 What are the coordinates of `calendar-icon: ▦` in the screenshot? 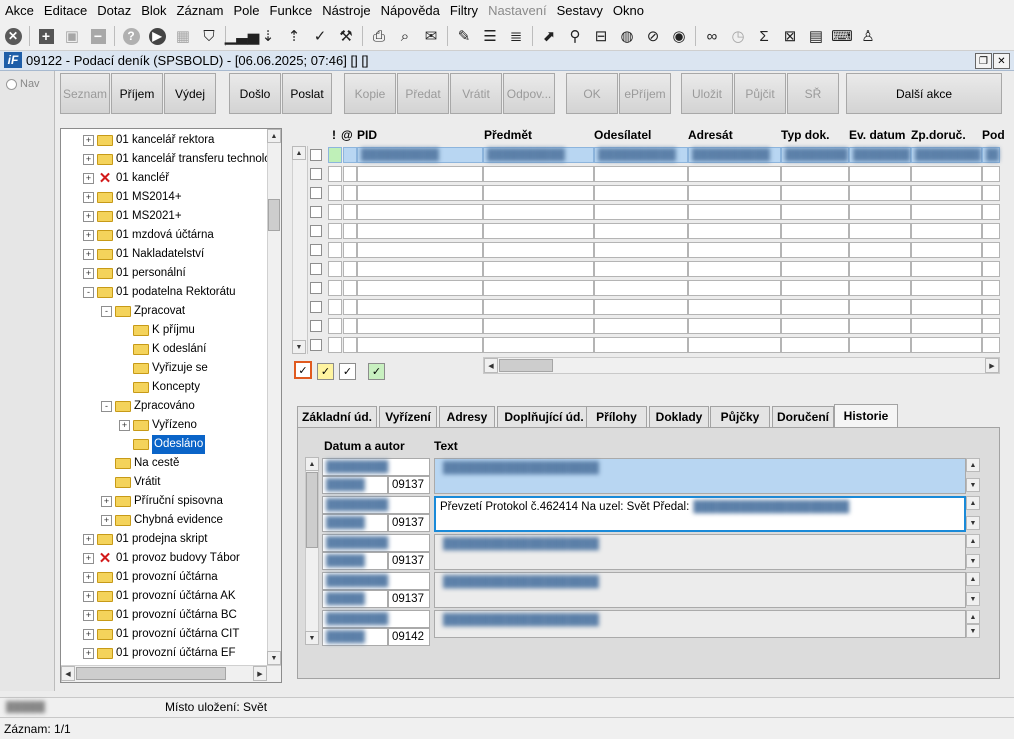 It's located at (183, 36).